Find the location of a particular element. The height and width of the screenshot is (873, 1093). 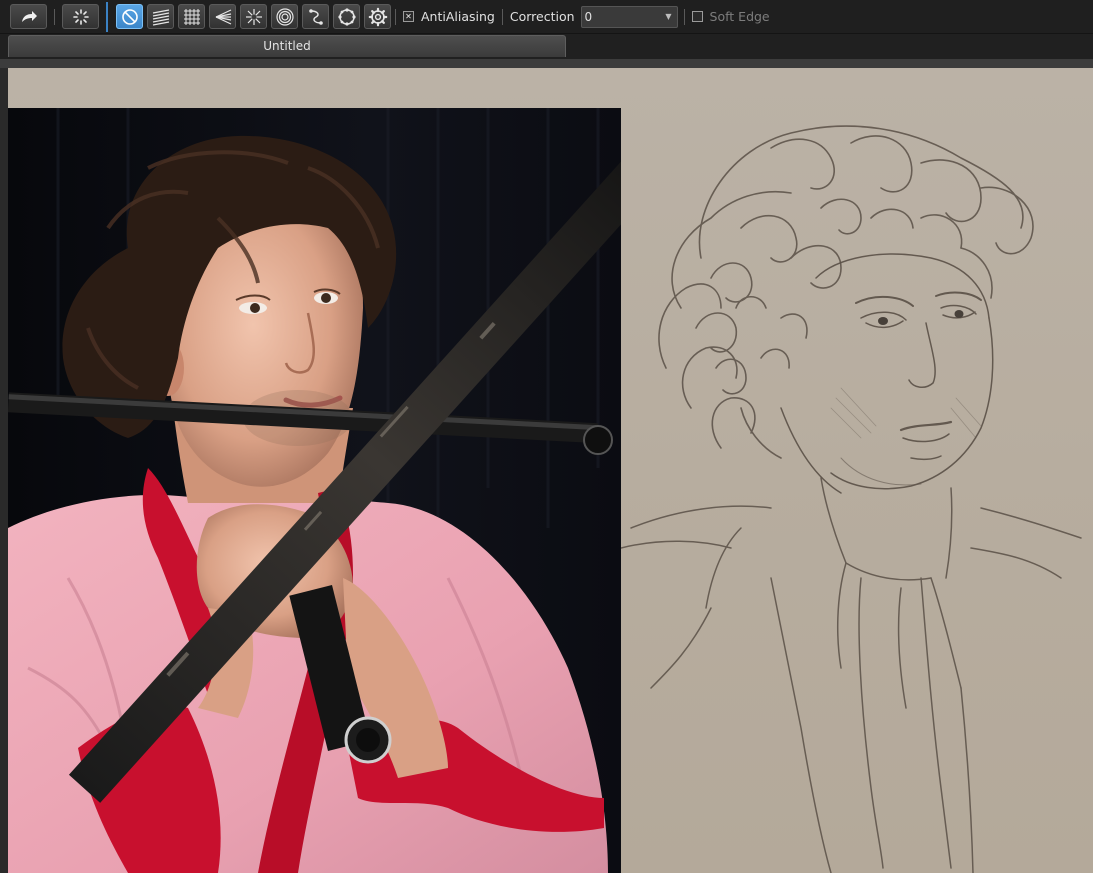

canvas-top-strip is located at coordinates (546, 63).